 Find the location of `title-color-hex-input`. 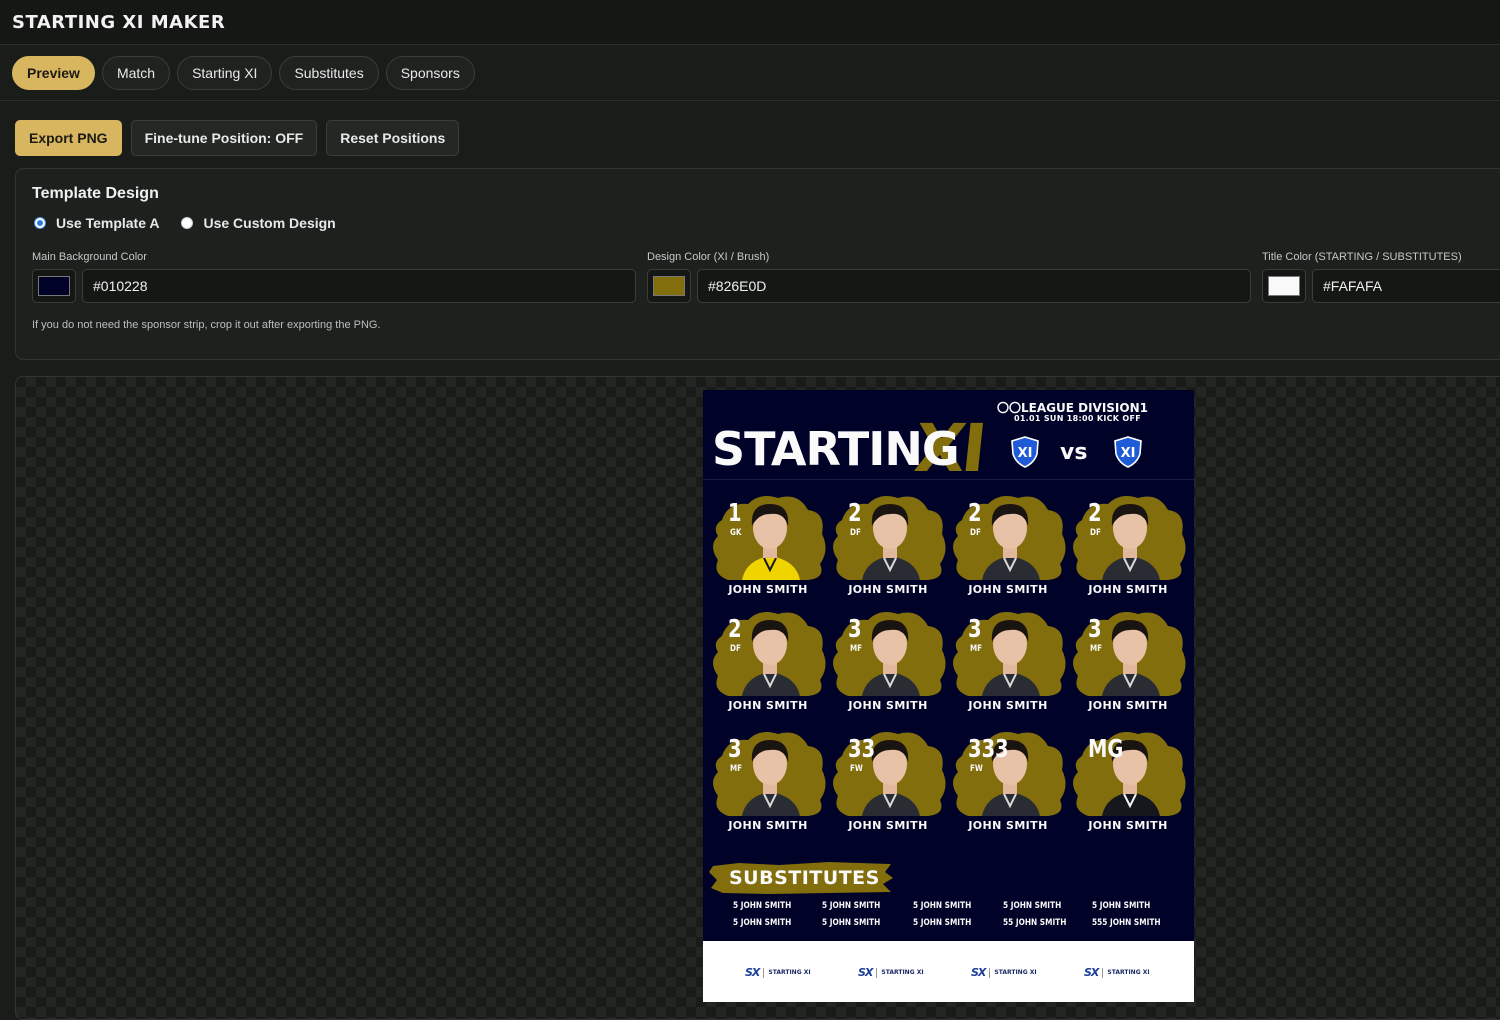

title-color-hex-input is located at coordinates (1406, 286).